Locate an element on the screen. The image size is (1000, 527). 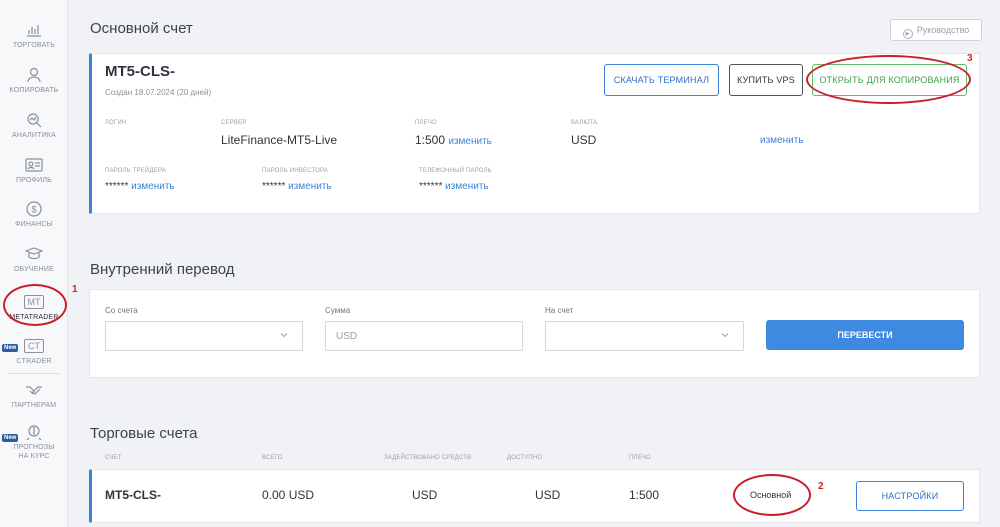
sidebar-item-finance: $ ФИНАНСЫ is located at coordinates (34, 221).